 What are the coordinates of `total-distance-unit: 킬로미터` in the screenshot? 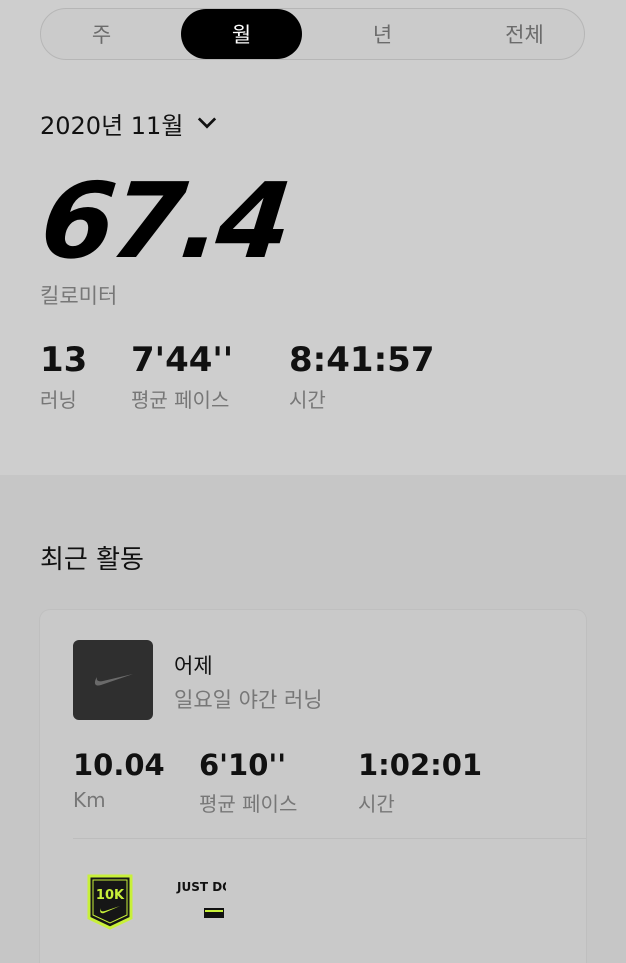 It's located at (79, 296).